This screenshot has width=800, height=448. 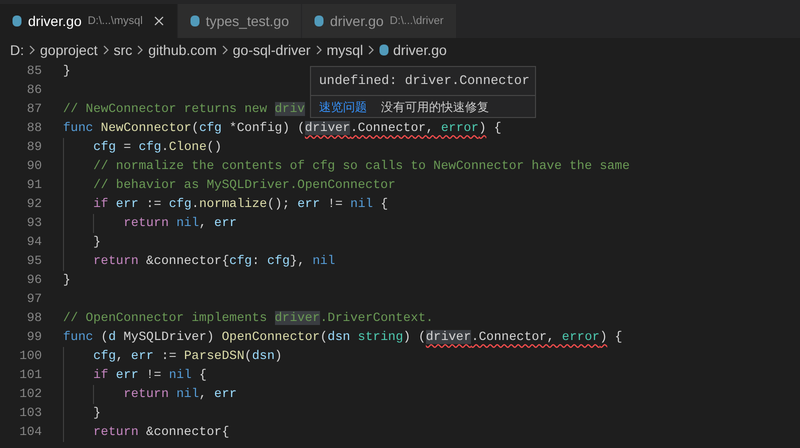 What do you see at coordinates (343, 107) in the screenshot?
I see `peek-problem-link: 速览问题` at bounding box center [343, 107].